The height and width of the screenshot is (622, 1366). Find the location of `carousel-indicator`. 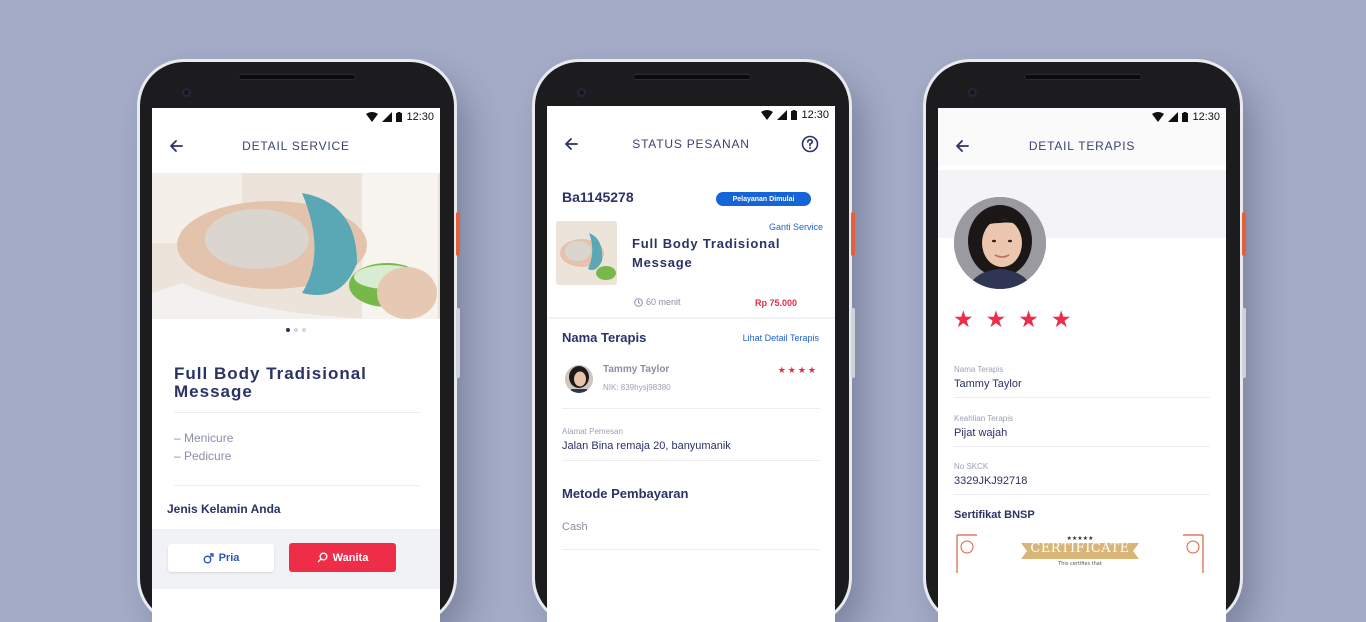

carousel-indicator is located at coordinates (296, 330).